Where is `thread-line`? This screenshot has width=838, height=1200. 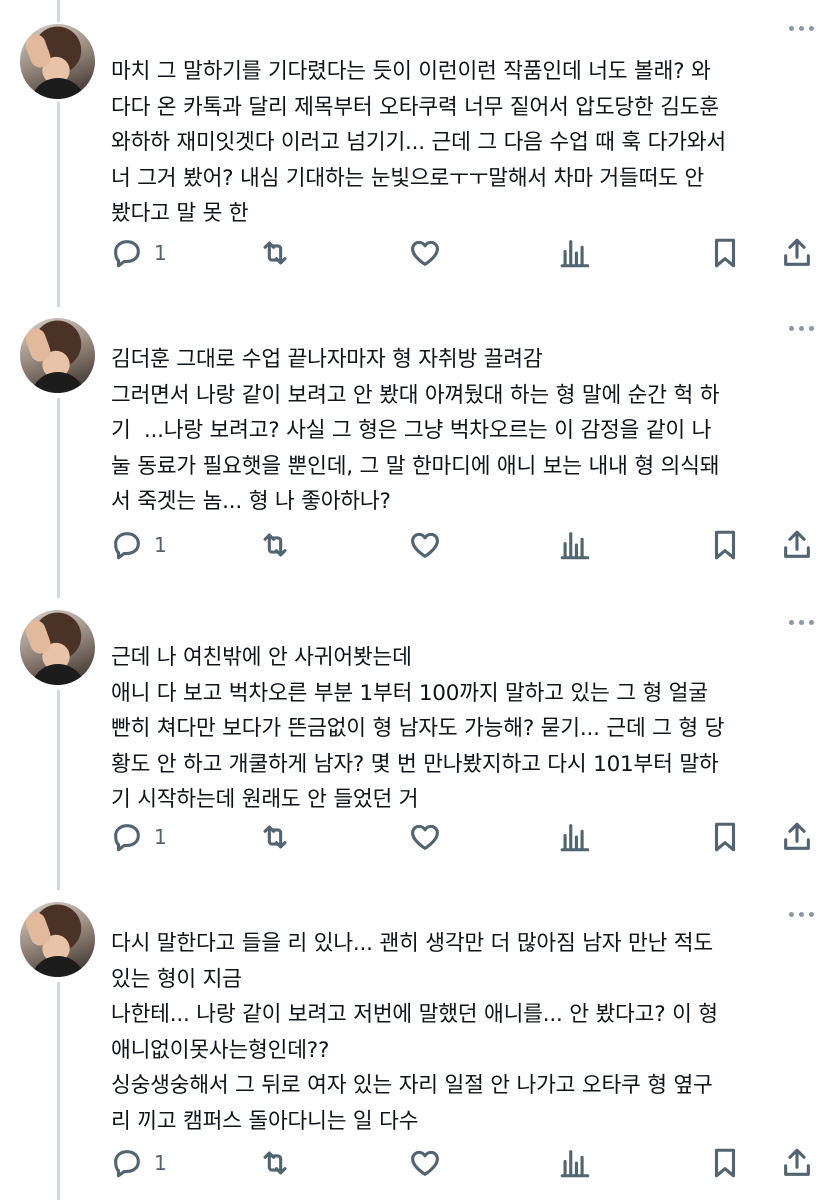 thread-line is located at coordinates (58, 11).